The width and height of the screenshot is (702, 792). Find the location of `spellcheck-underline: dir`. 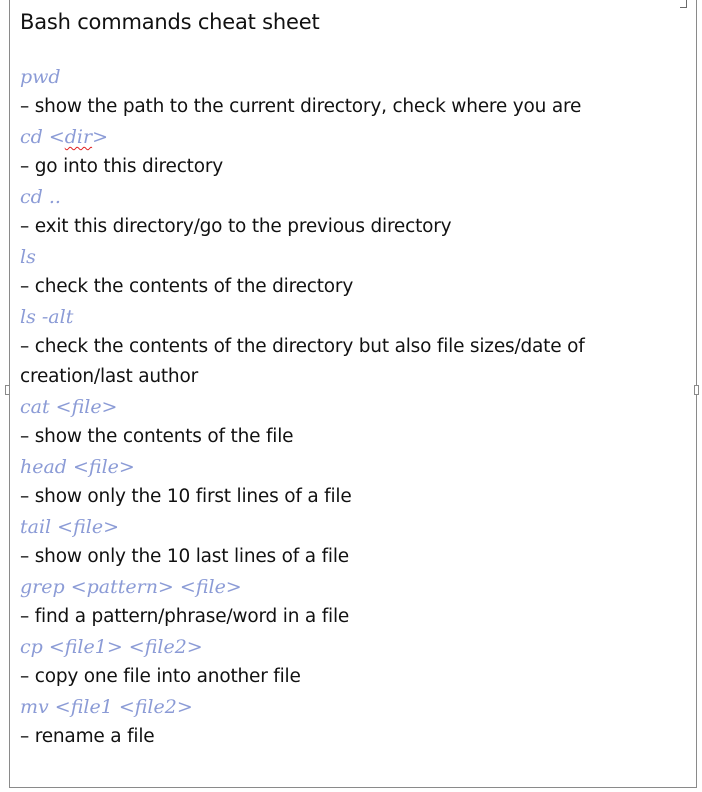

spellcheck-underline: dir is located at coordinates (78, 137).